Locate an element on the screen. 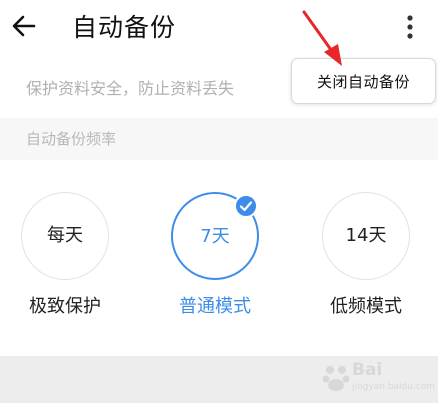  option-label: 低频模式 is located at coordinates (366, 306).